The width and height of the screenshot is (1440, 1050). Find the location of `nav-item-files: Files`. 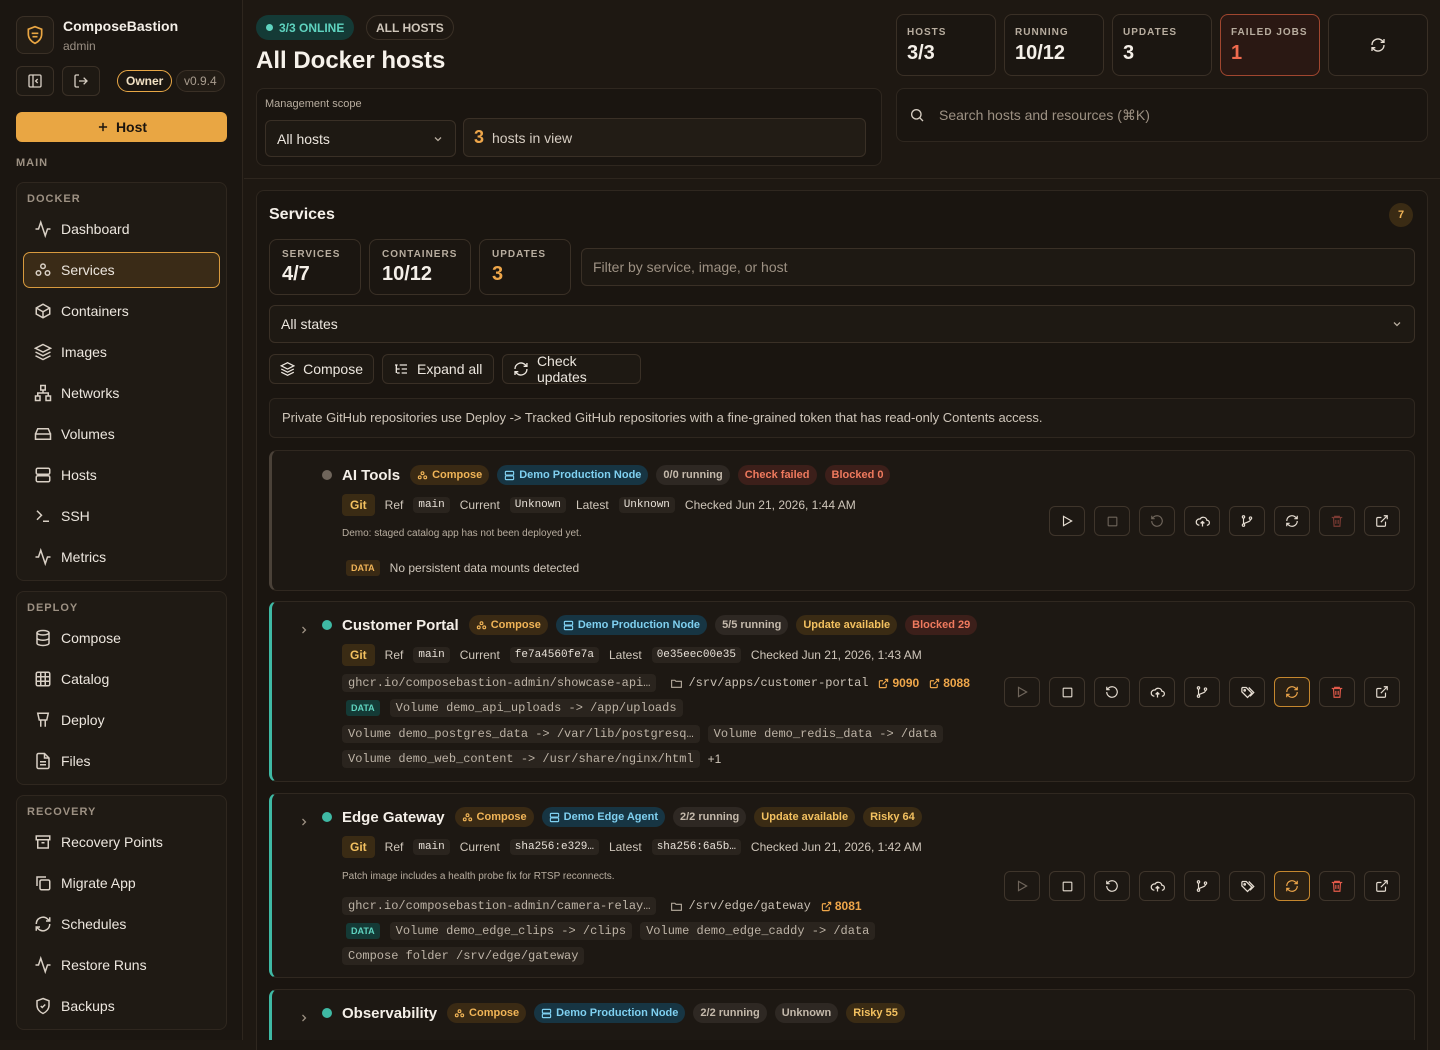

nav-item-files: Files is located at coordinates (121, 761).